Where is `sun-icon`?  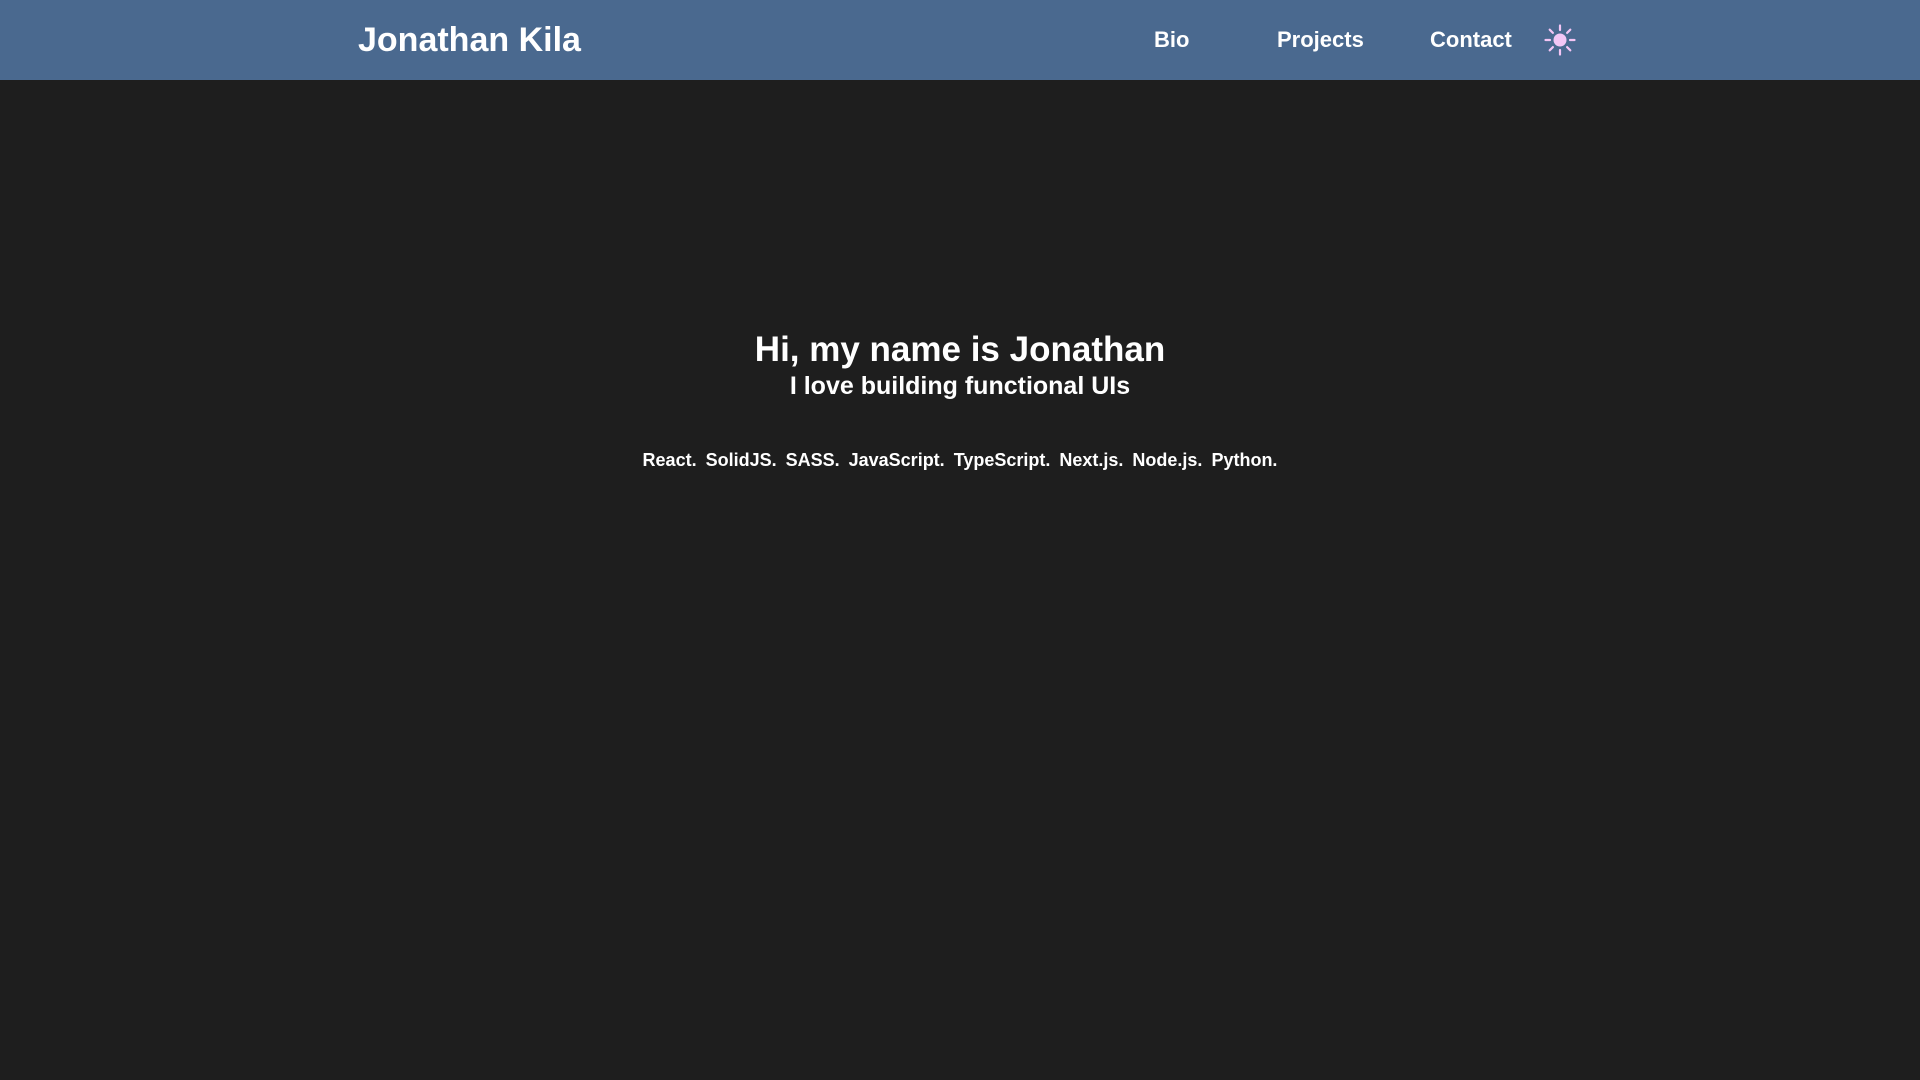 sun-icon is located at coordinates (1560, 40).